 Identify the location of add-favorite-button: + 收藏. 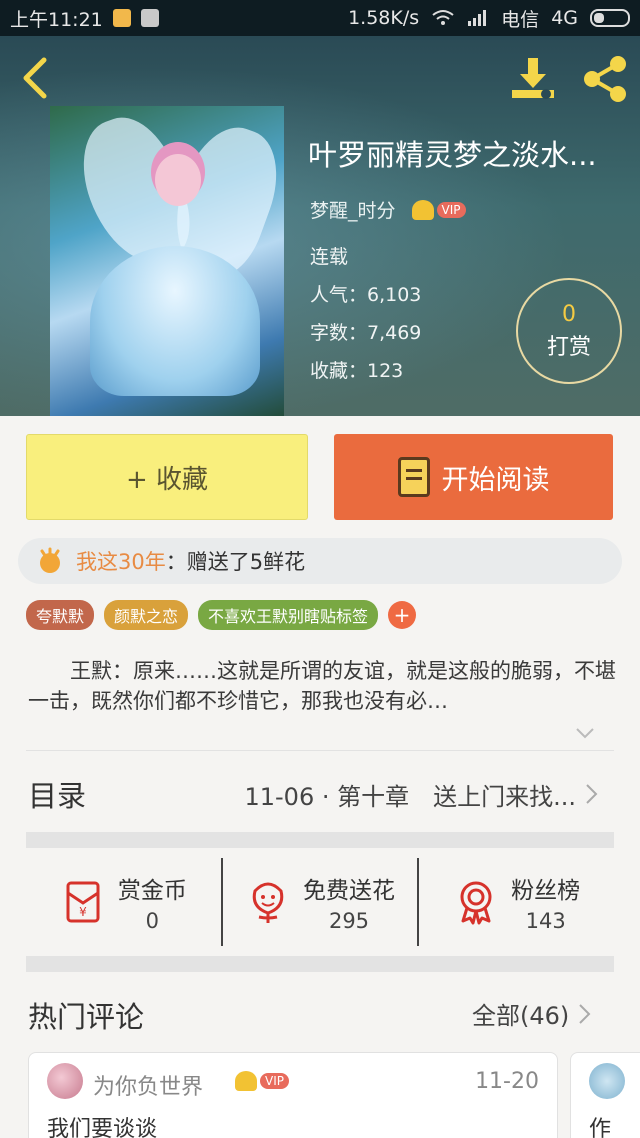
(167, 477).